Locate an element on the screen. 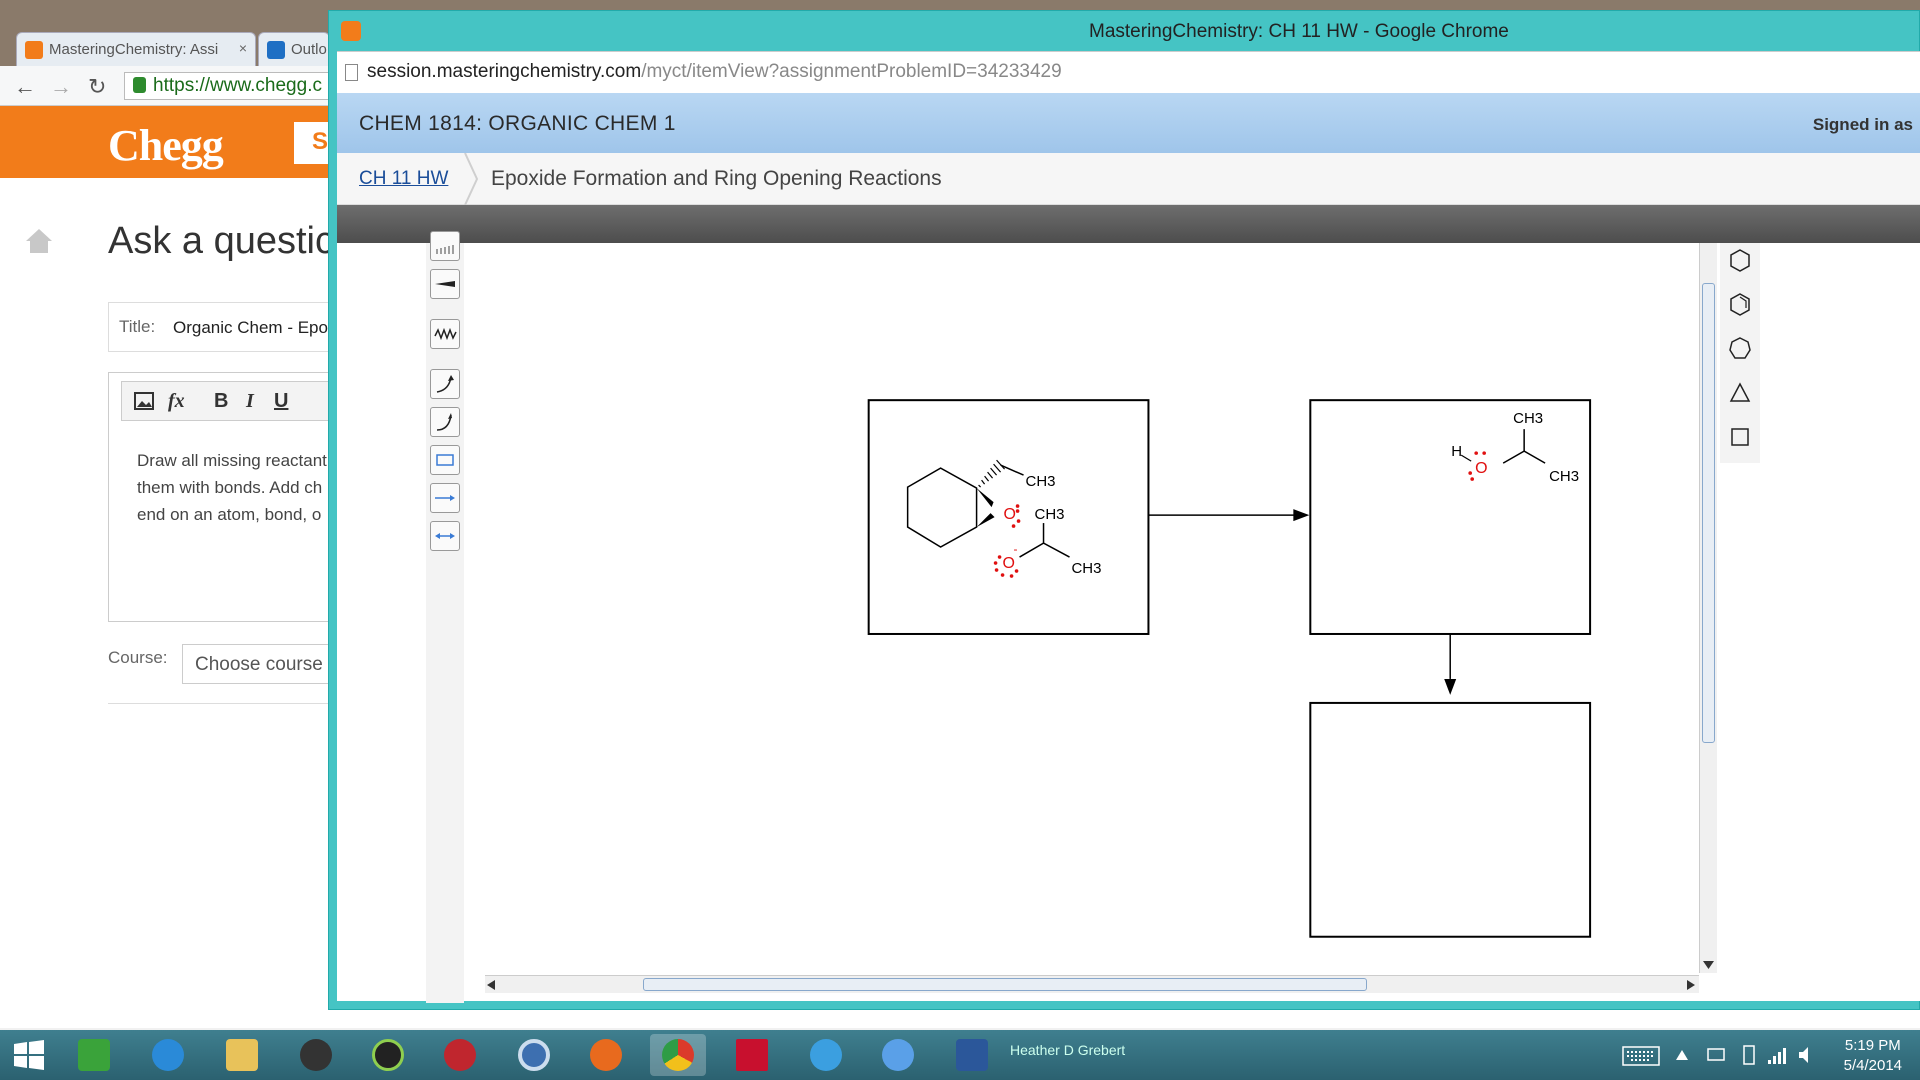 This screenshot has width=1920, height=1080. isopropanol-bonds is located at coordinates (1524, 457).